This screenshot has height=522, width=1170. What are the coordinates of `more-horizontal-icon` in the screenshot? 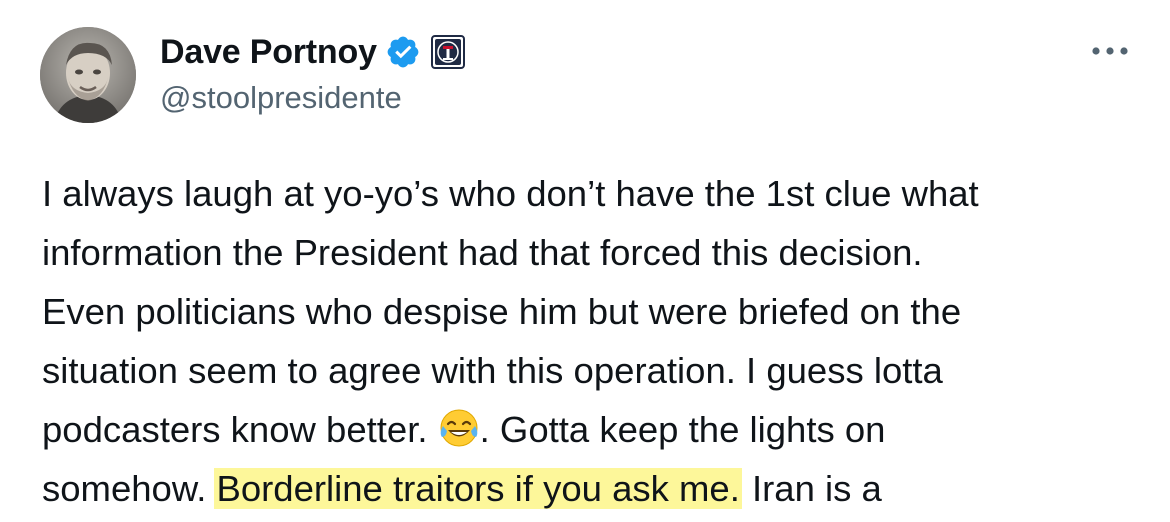 It's located at (1110, 51).